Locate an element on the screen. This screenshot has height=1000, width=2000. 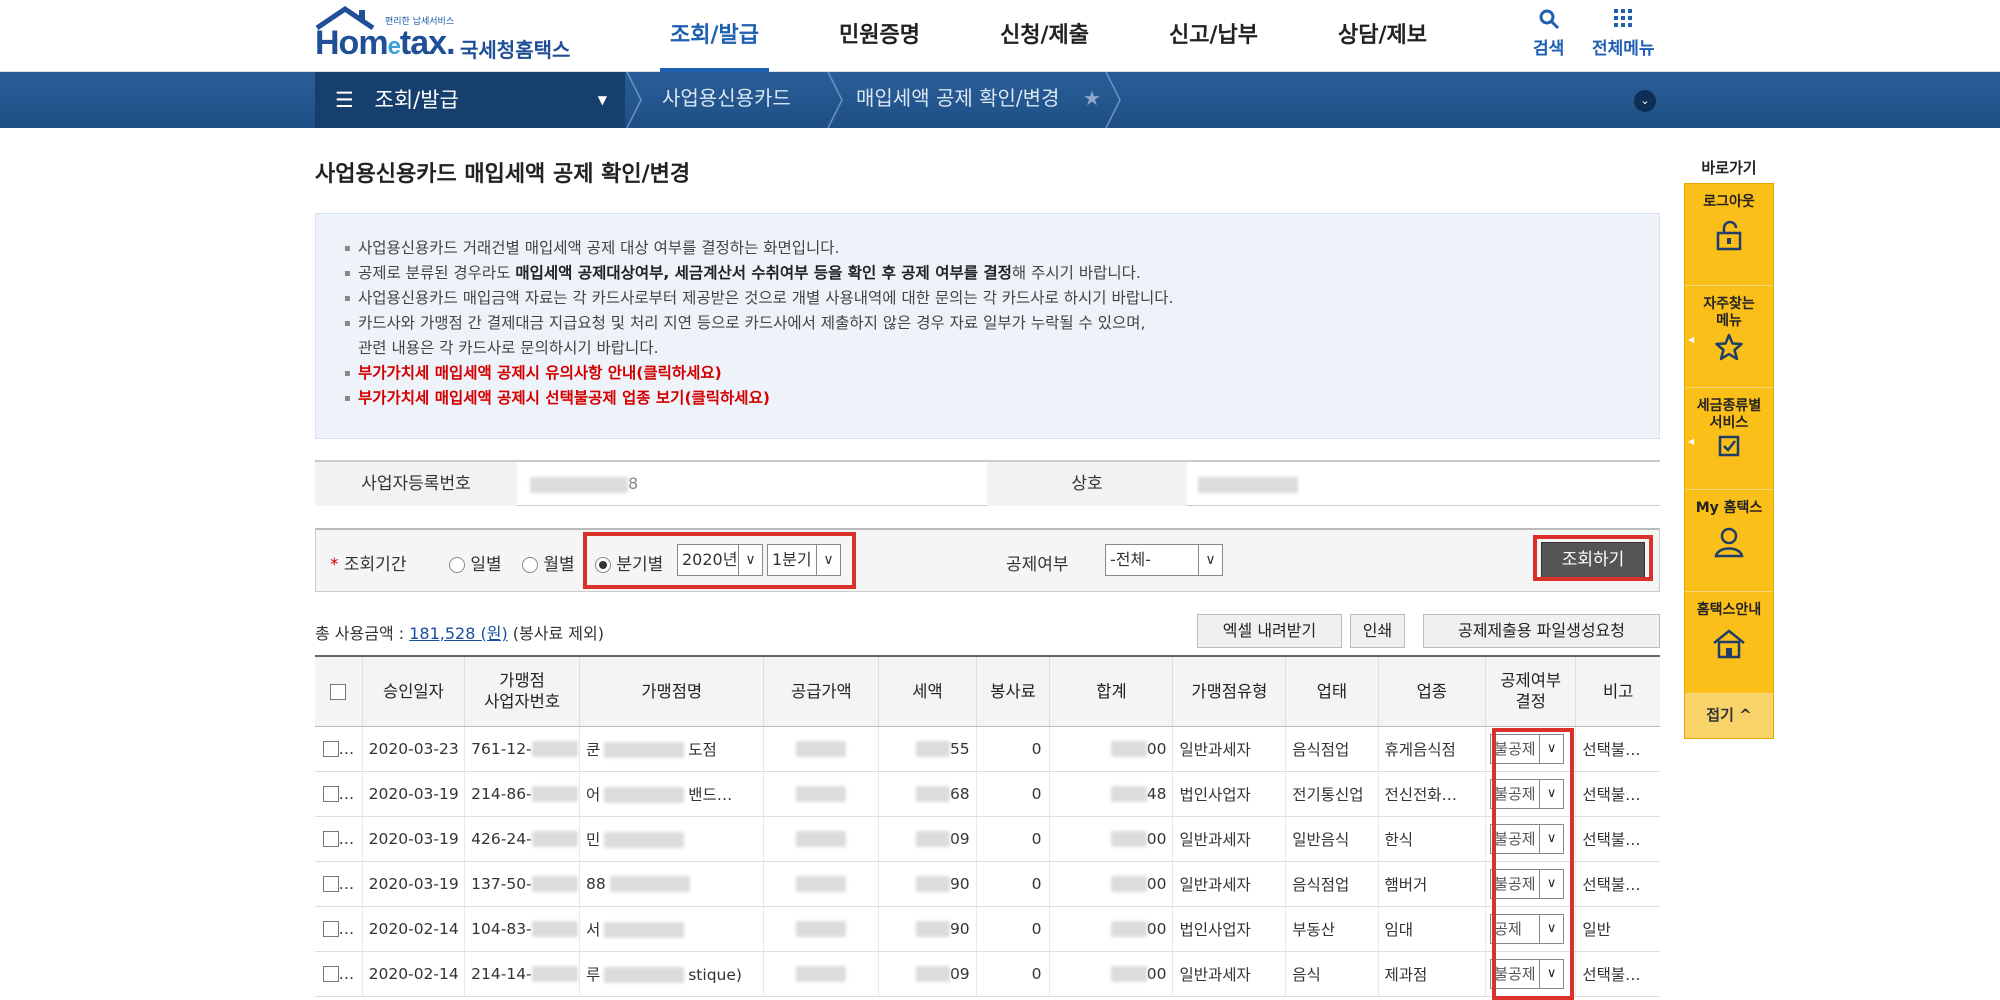
nav-application: 신청/제출 is located at coordinates (1044, 36).